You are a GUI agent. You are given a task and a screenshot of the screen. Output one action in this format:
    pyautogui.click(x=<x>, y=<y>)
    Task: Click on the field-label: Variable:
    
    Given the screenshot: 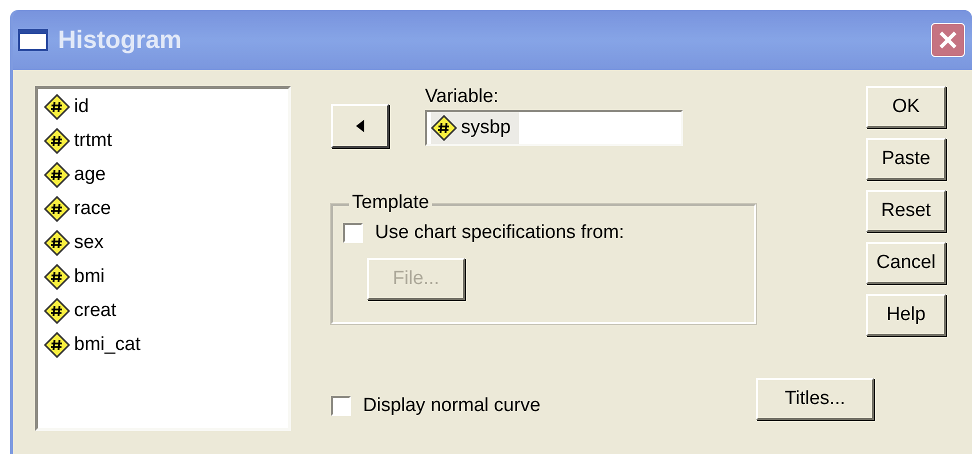 What is the action you would take?
    pyautogui.click(x=462, y=97)
    